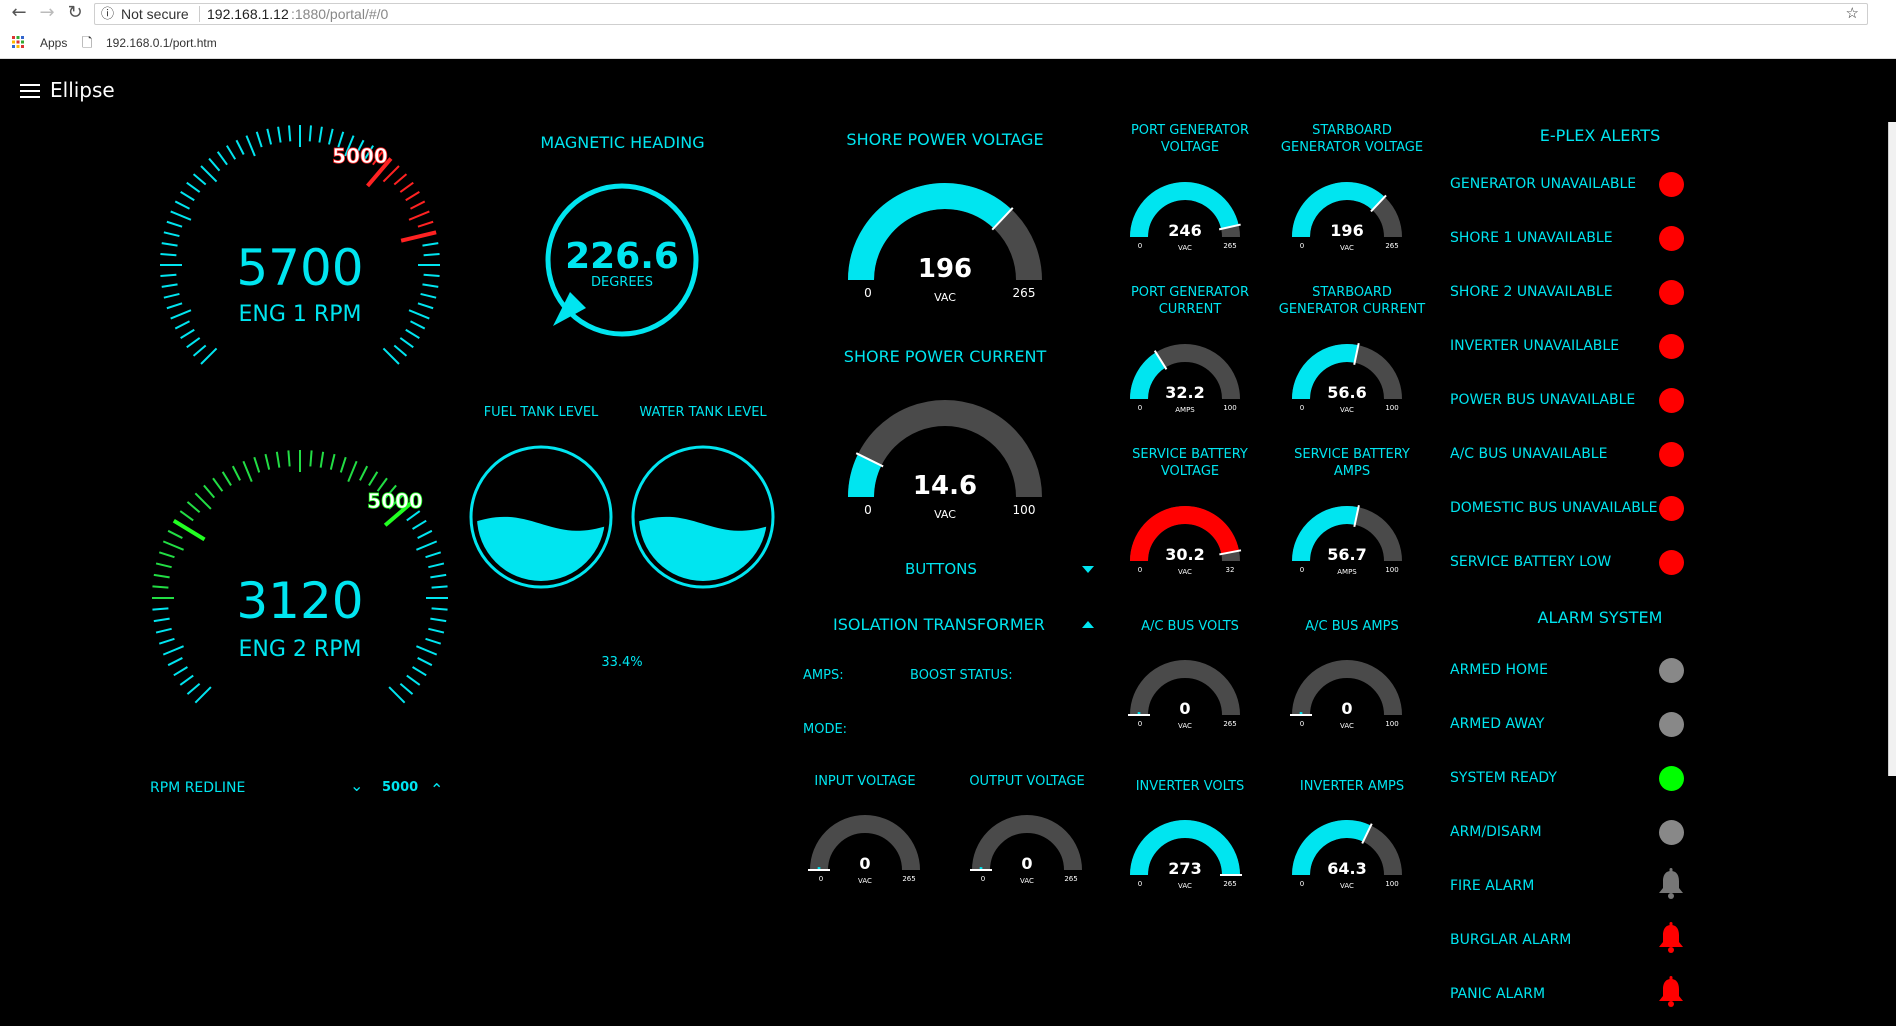 The image size is (1896, 1026). Describe the element at coordinates (30, 91) in the screenshot. I see `menu-icon` at that location.